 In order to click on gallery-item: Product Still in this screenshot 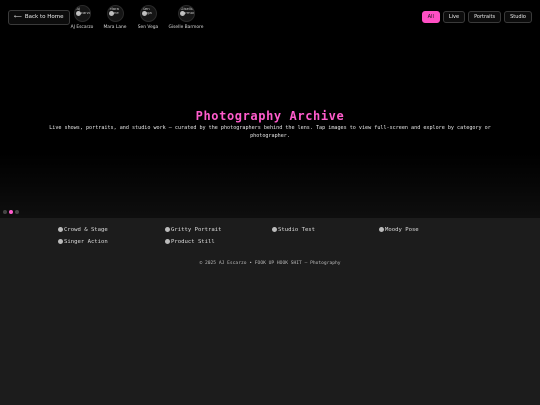, I will do `click(218, 241)`.